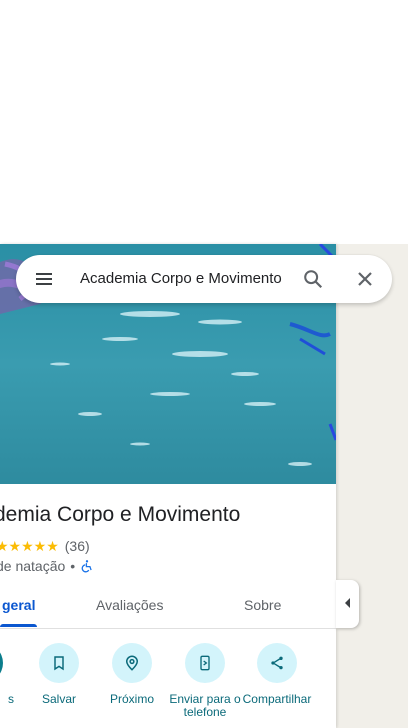 The height and width of the screenshot is (728, 408). I want to click on place-tabs: geral Avaliações Sobre, so click(168, 607).